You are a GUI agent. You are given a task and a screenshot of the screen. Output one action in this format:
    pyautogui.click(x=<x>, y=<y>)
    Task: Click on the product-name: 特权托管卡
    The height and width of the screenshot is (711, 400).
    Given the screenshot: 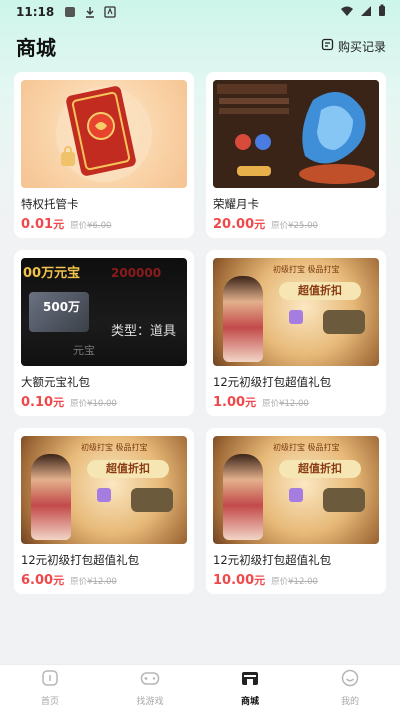 What is the action you would take?
    pyautogui.click(x=50, y=204)
    